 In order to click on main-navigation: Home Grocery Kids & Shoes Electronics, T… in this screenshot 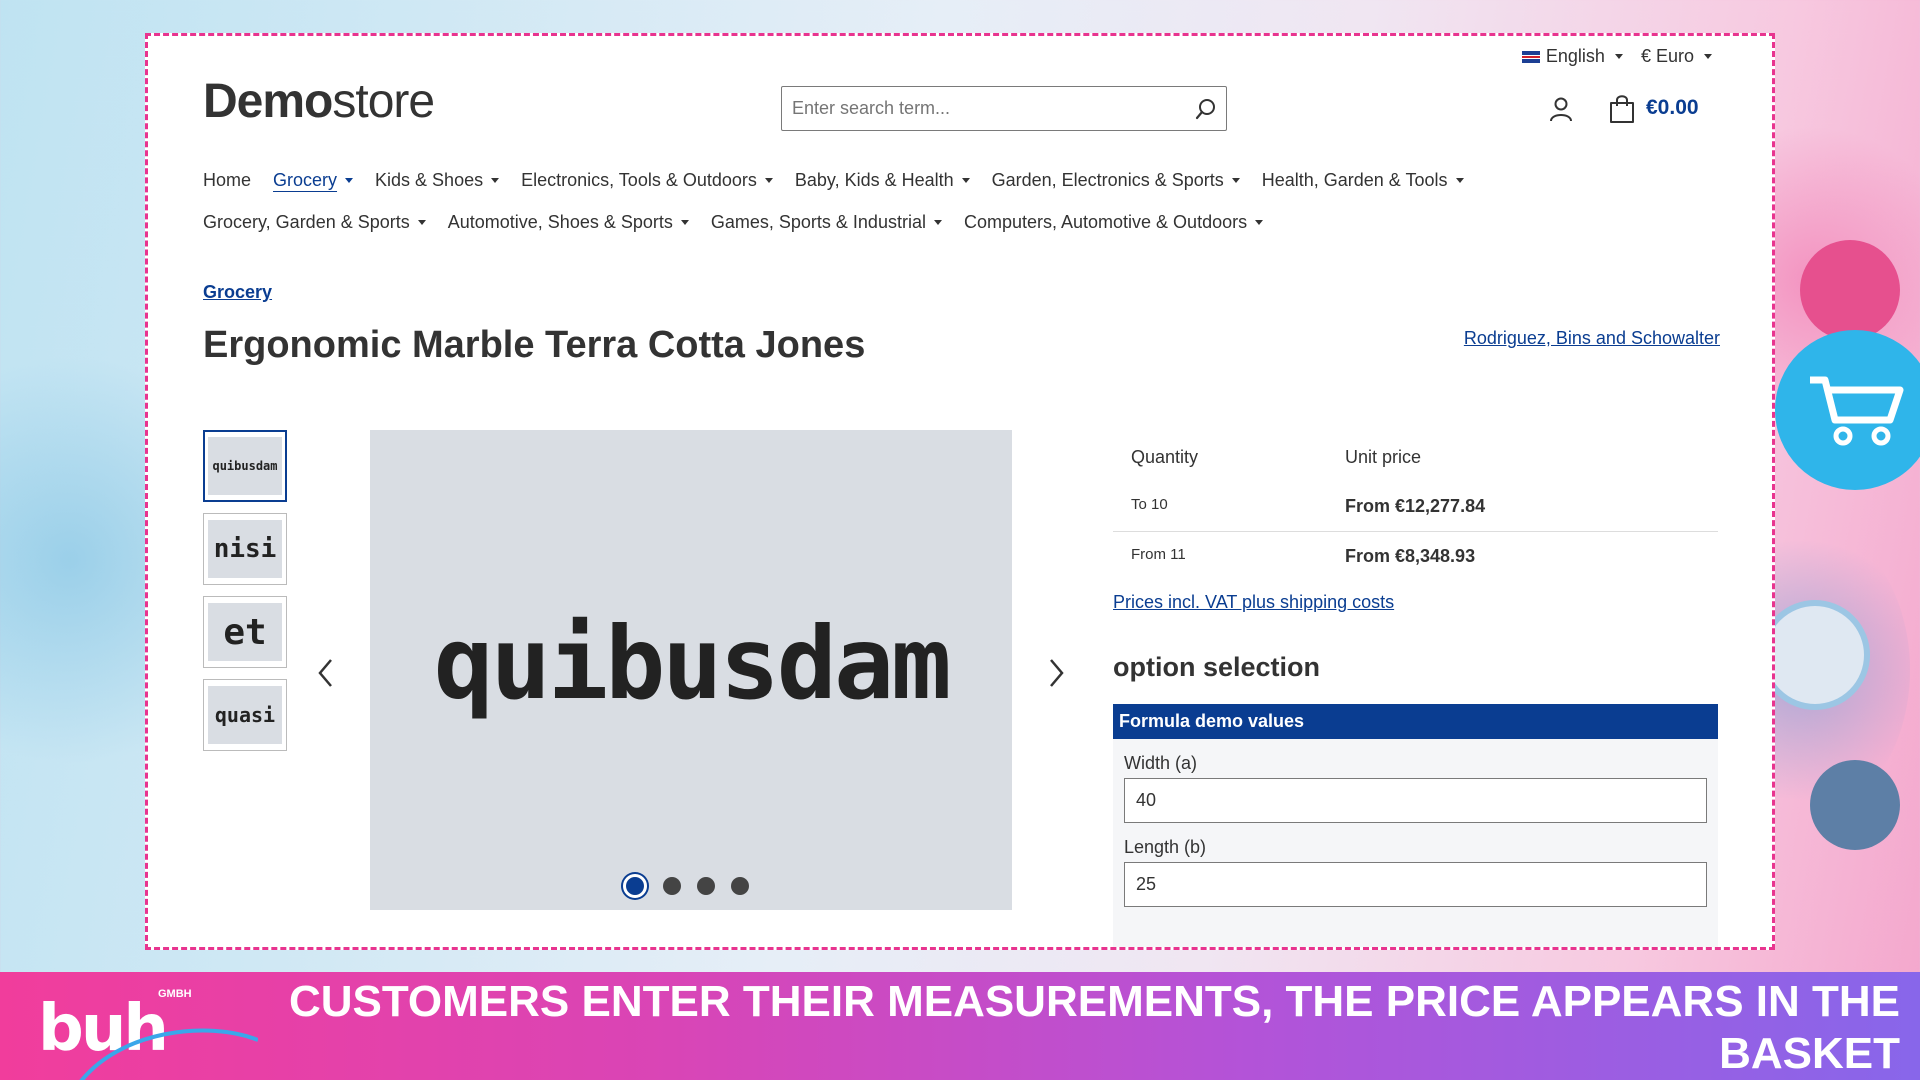, I will do `click(967, 212)`.